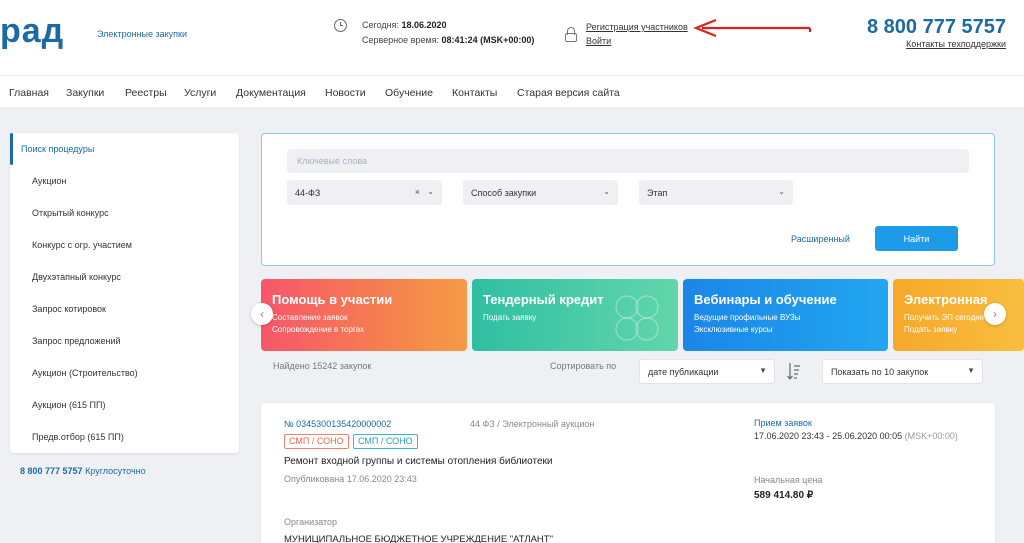 The height and width of the screenshot is (543, 1024). Describe the element at coordinates (142, 34) in the screenshot. I see `logo-subtitle: Электронные закупки` at that location.